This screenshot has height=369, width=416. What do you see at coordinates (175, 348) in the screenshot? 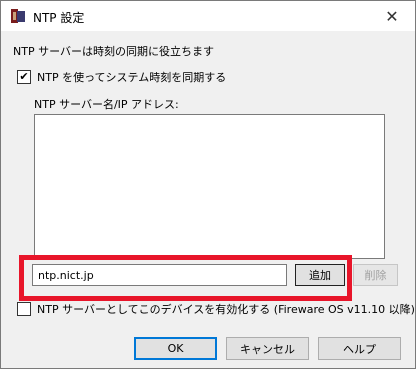
I see `ok-button: OK` at bounding box center [175, 348].